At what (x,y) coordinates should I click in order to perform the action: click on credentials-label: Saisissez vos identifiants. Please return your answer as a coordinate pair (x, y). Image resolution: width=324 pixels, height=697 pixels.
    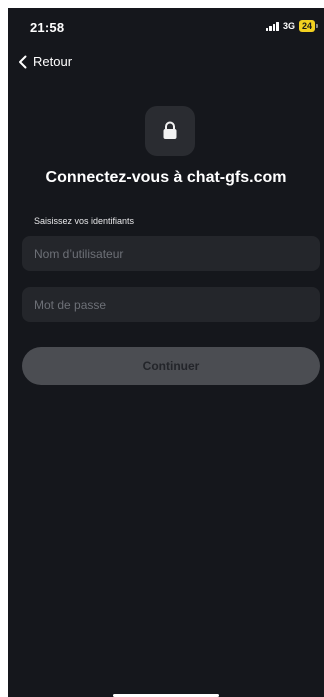
    Looking at the image, I should click on (84, 221).